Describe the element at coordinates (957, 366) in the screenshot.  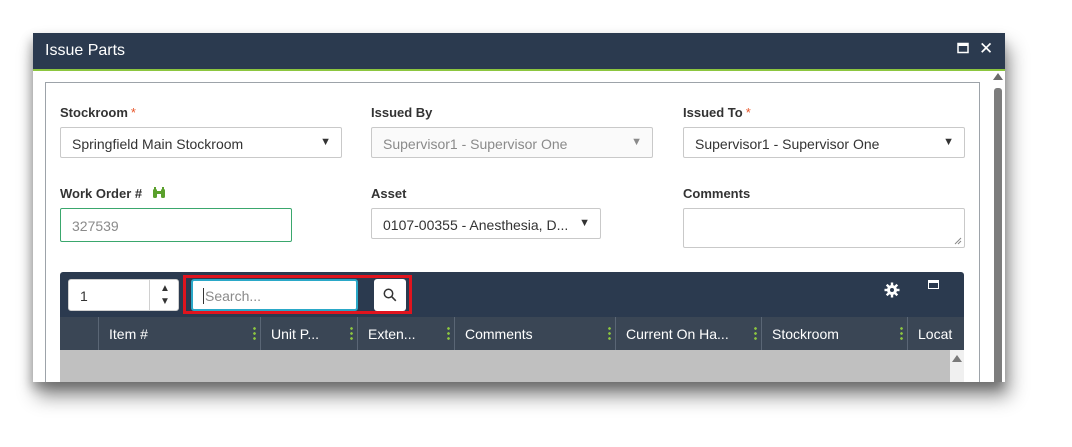
I see `grid-scrollbar` at that location.